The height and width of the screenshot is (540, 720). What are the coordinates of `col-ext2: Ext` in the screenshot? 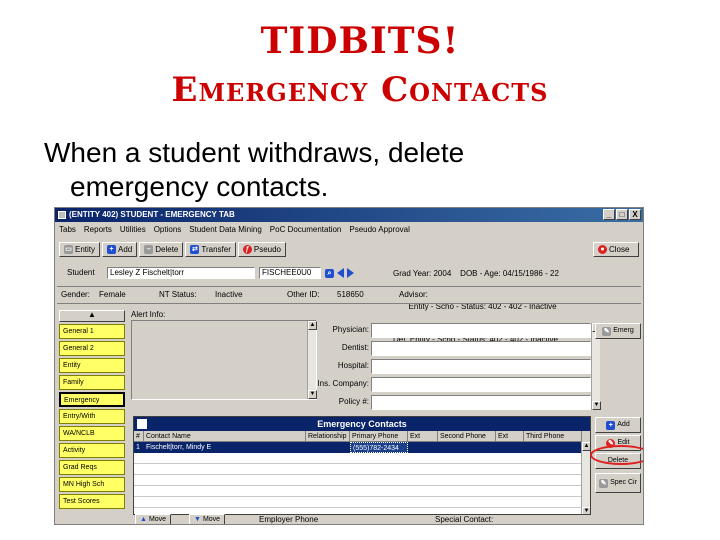 It's located at (510, 436).